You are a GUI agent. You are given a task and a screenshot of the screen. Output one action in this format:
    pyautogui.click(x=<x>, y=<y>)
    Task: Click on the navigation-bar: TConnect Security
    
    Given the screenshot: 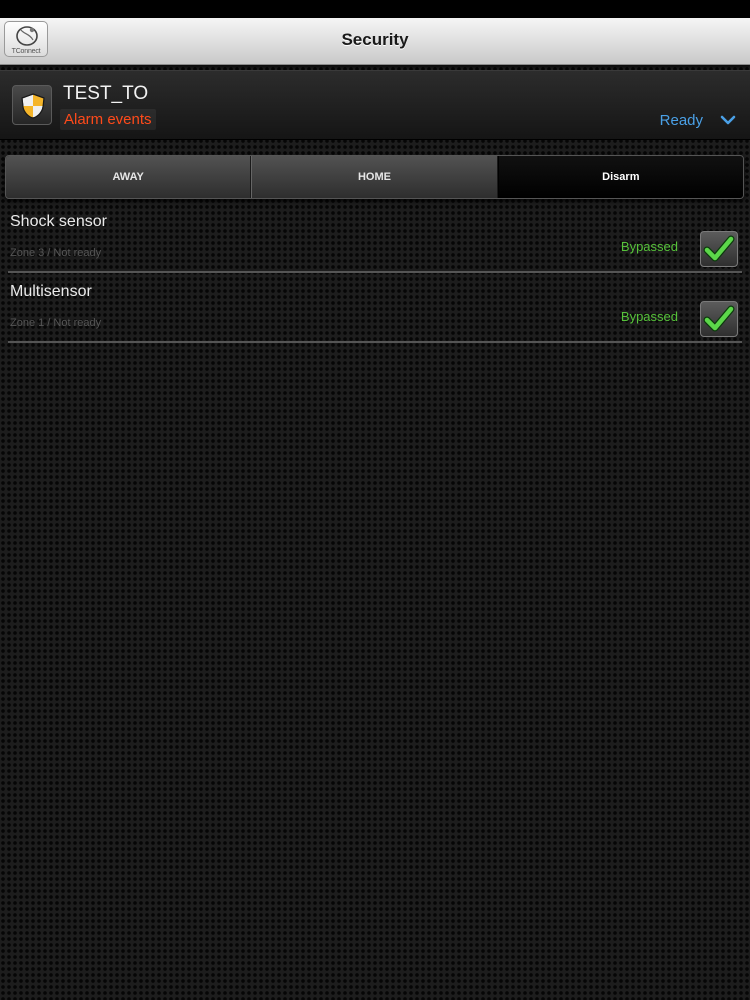 What is the action you would take?
    pyautogui.click(x=375, y=41)
    